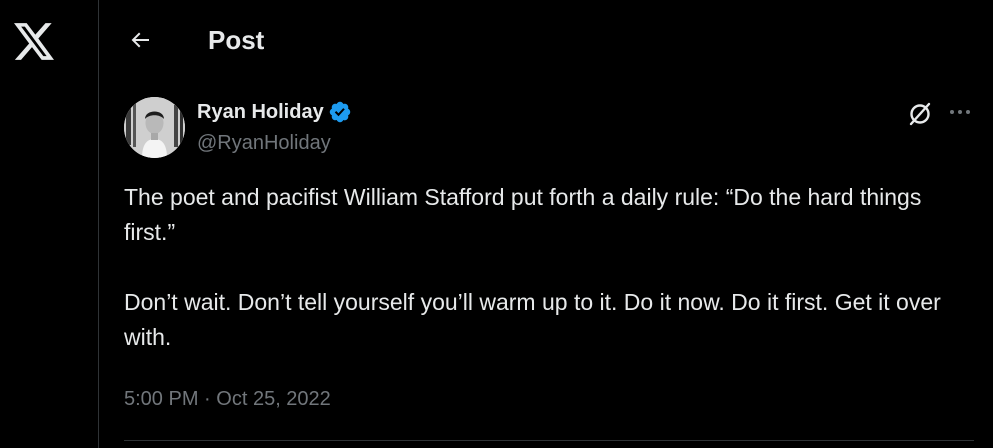 Image resolution: width=993 pixels, height=448 pixels. What do you see at coordinates (236, 40) in the screenshot?
I see `page-title: Post` at bounding box center [236, 40].